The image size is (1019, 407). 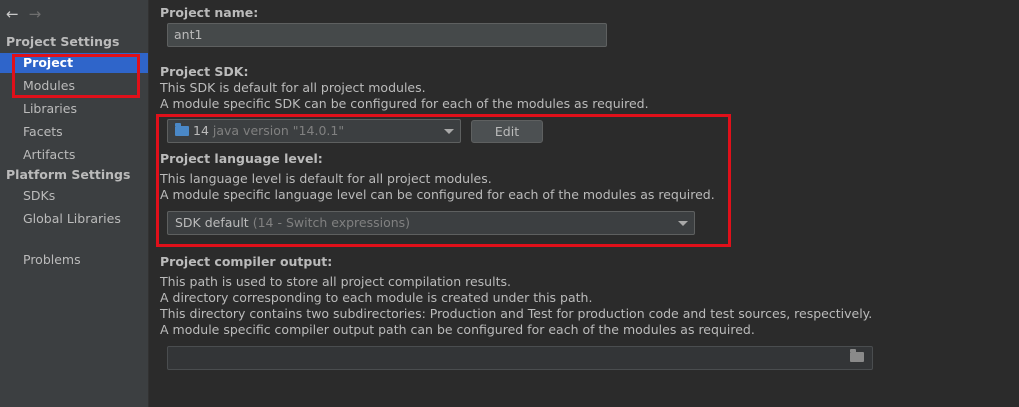 I want to click on back-arrow-icon: ←, so click(x=12, y=14).